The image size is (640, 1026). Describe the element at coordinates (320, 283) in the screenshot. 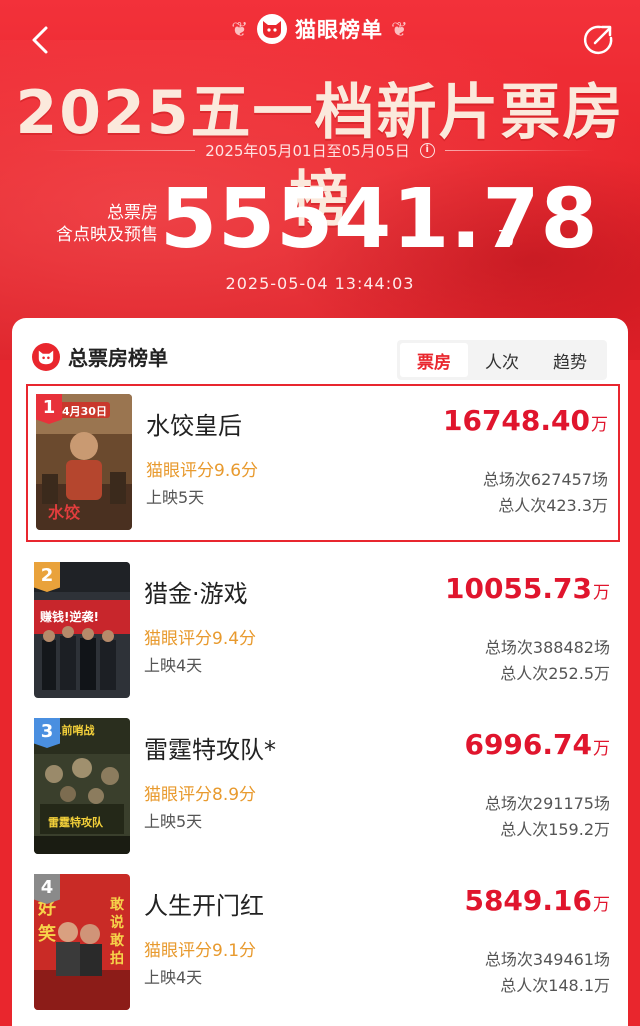

I see `update-timestamp: 2025-05-04 13:44:03` at that location.